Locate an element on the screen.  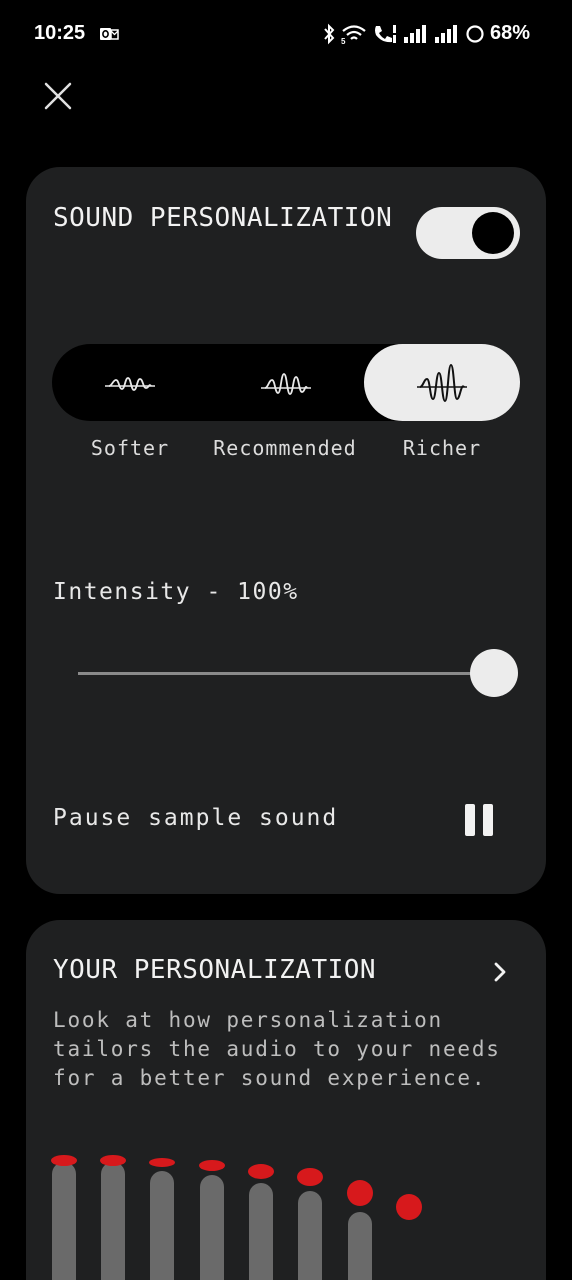
preset-recommended is located at coordinates (286, 382).